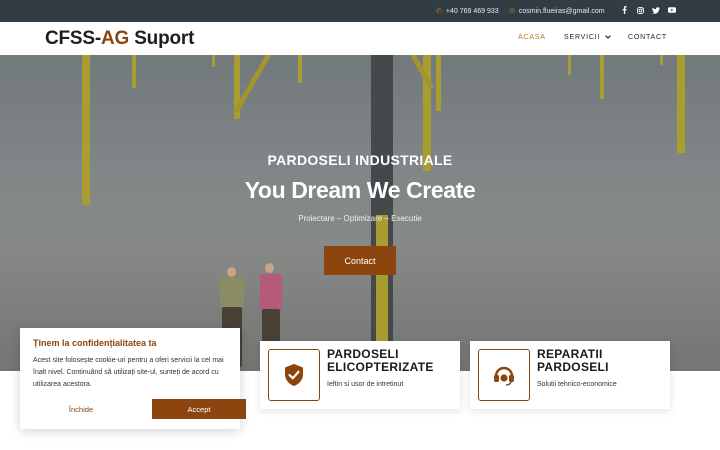 This screenshot has width=720, height=450. I want to click on email-contact: ✉ cosmin.flueiras@gmail.com, so click(557, 11).